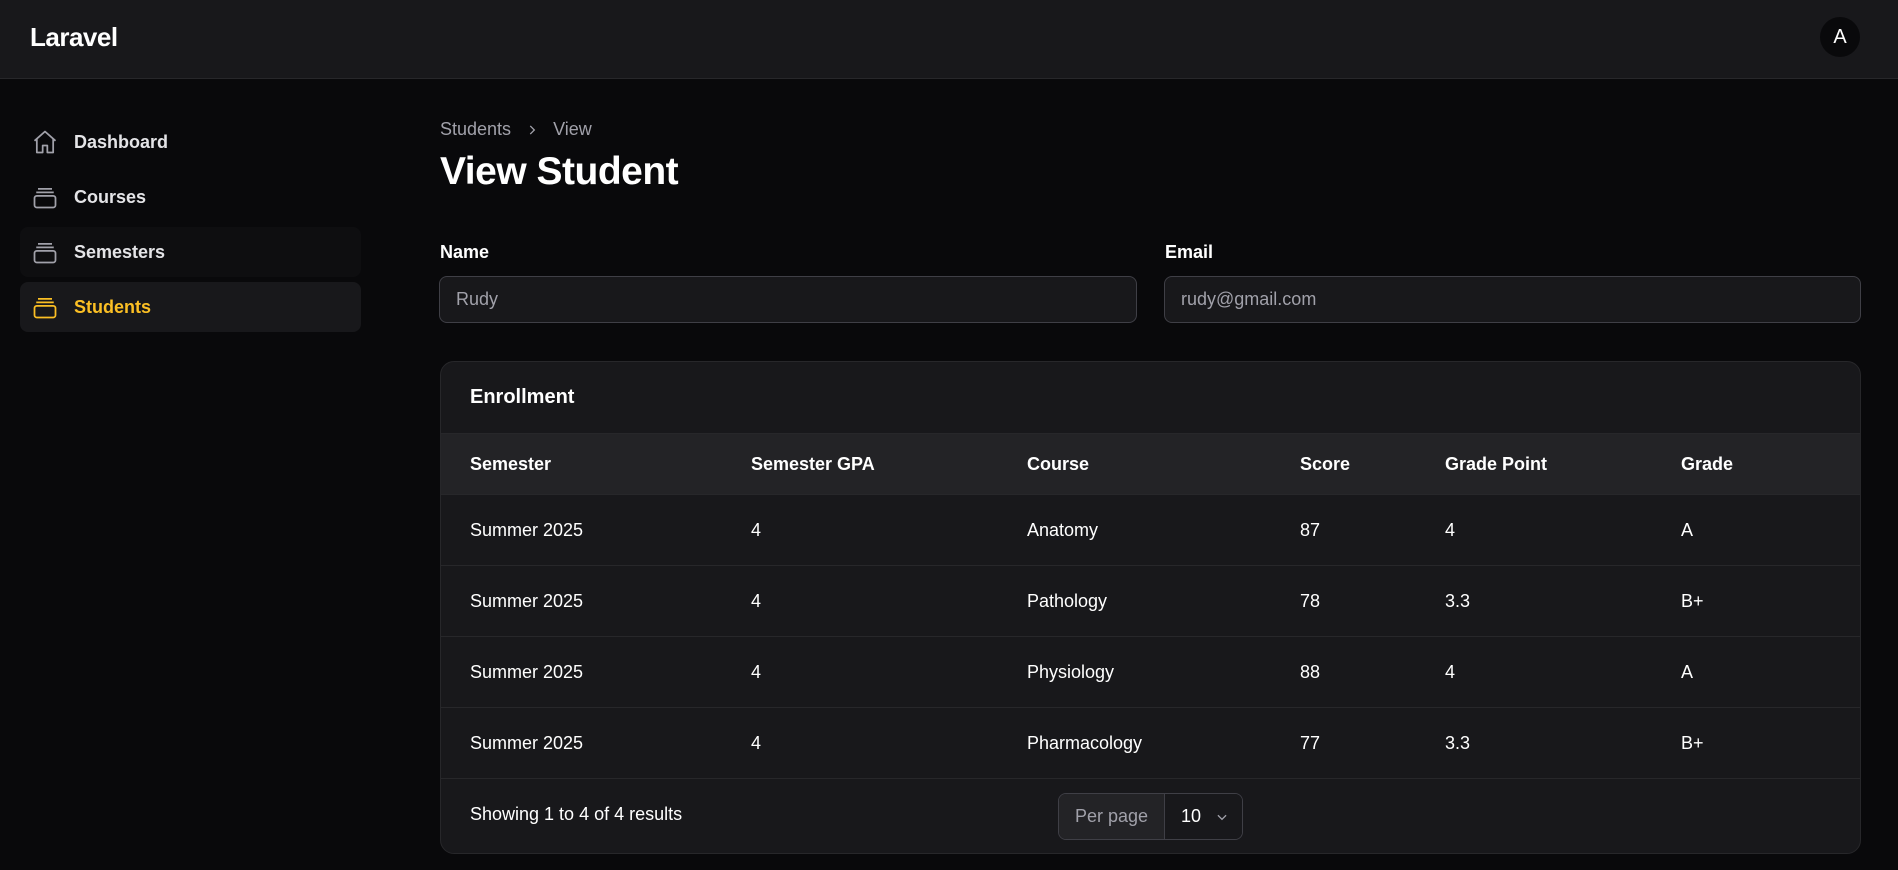 The image size is (1898, 870). Describe the element at coordinates (113, 306) in the screenshot. I see `sidebar-item-label: Students` at that location.